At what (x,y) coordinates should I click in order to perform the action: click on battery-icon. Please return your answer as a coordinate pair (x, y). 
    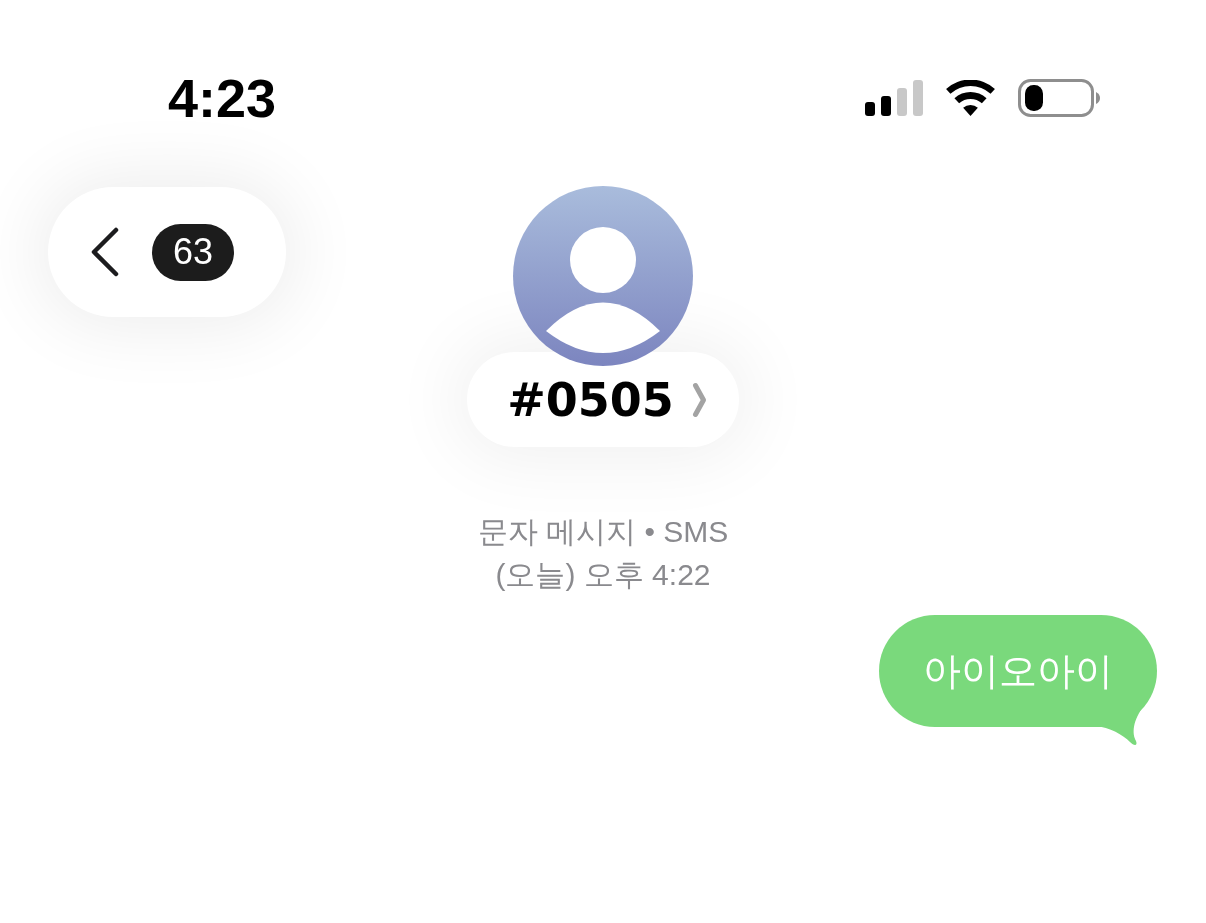
    Looking at the image, I should click on (1059, 98).